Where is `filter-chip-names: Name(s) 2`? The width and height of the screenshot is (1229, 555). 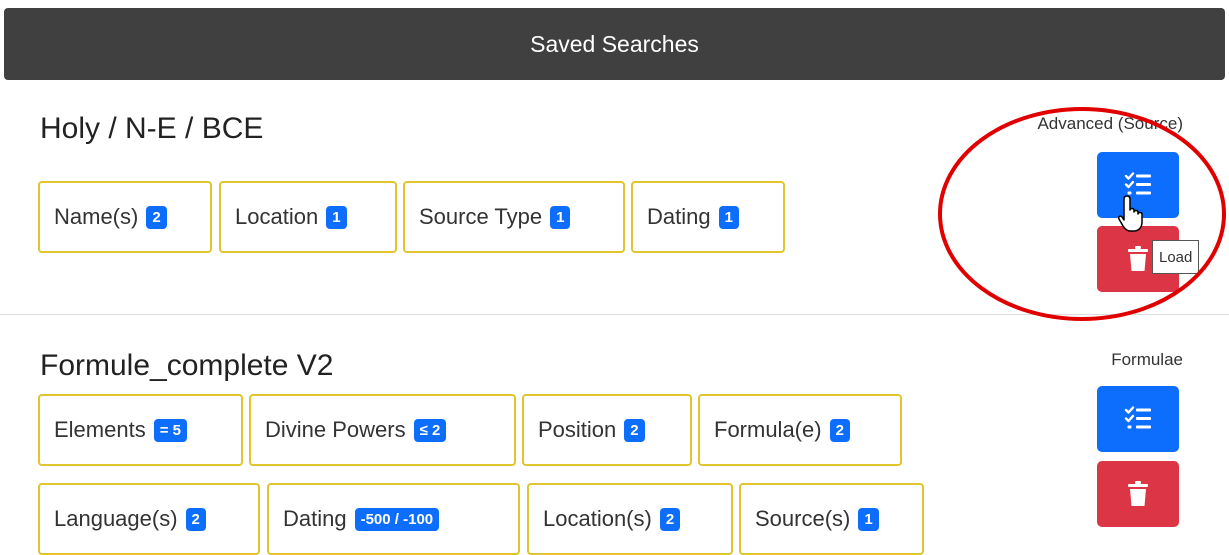 filter-chip-names: Name(s) 2 is located at coordinates (125, 217).